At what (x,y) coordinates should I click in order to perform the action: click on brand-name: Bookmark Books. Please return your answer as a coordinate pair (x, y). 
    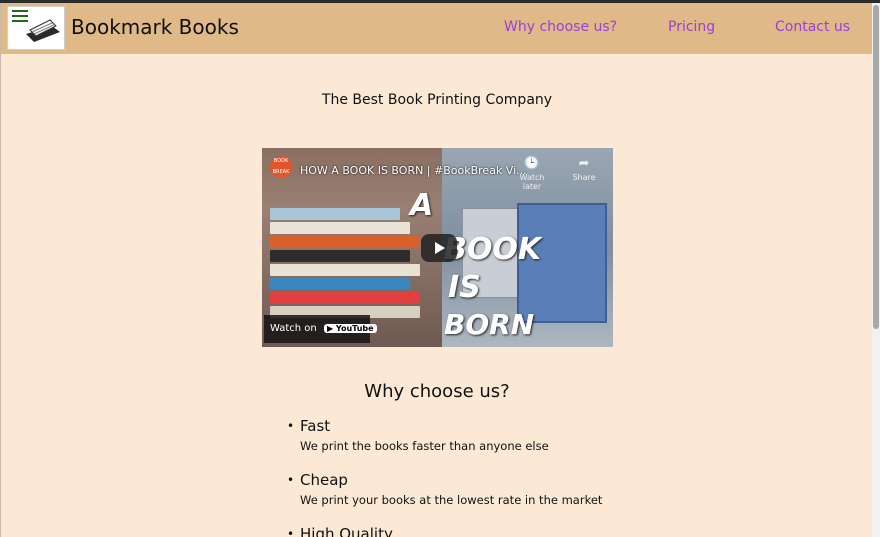
    Looking at the image, I should click on (155, 27).